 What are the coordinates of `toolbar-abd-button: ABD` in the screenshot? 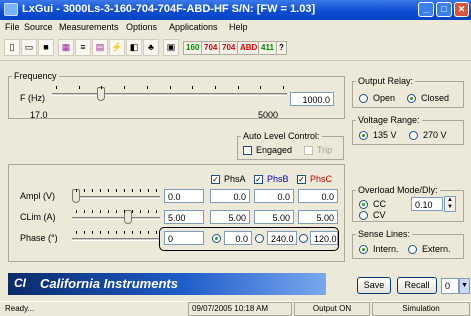 It's located at (249, 48).